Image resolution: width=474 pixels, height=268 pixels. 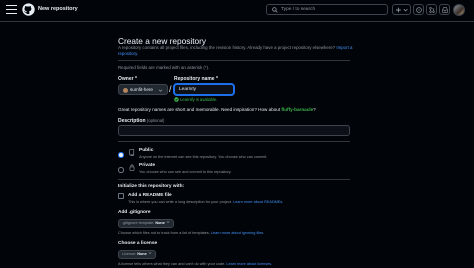 I want to click on license-select-value: None, so click(x=142, y=254).